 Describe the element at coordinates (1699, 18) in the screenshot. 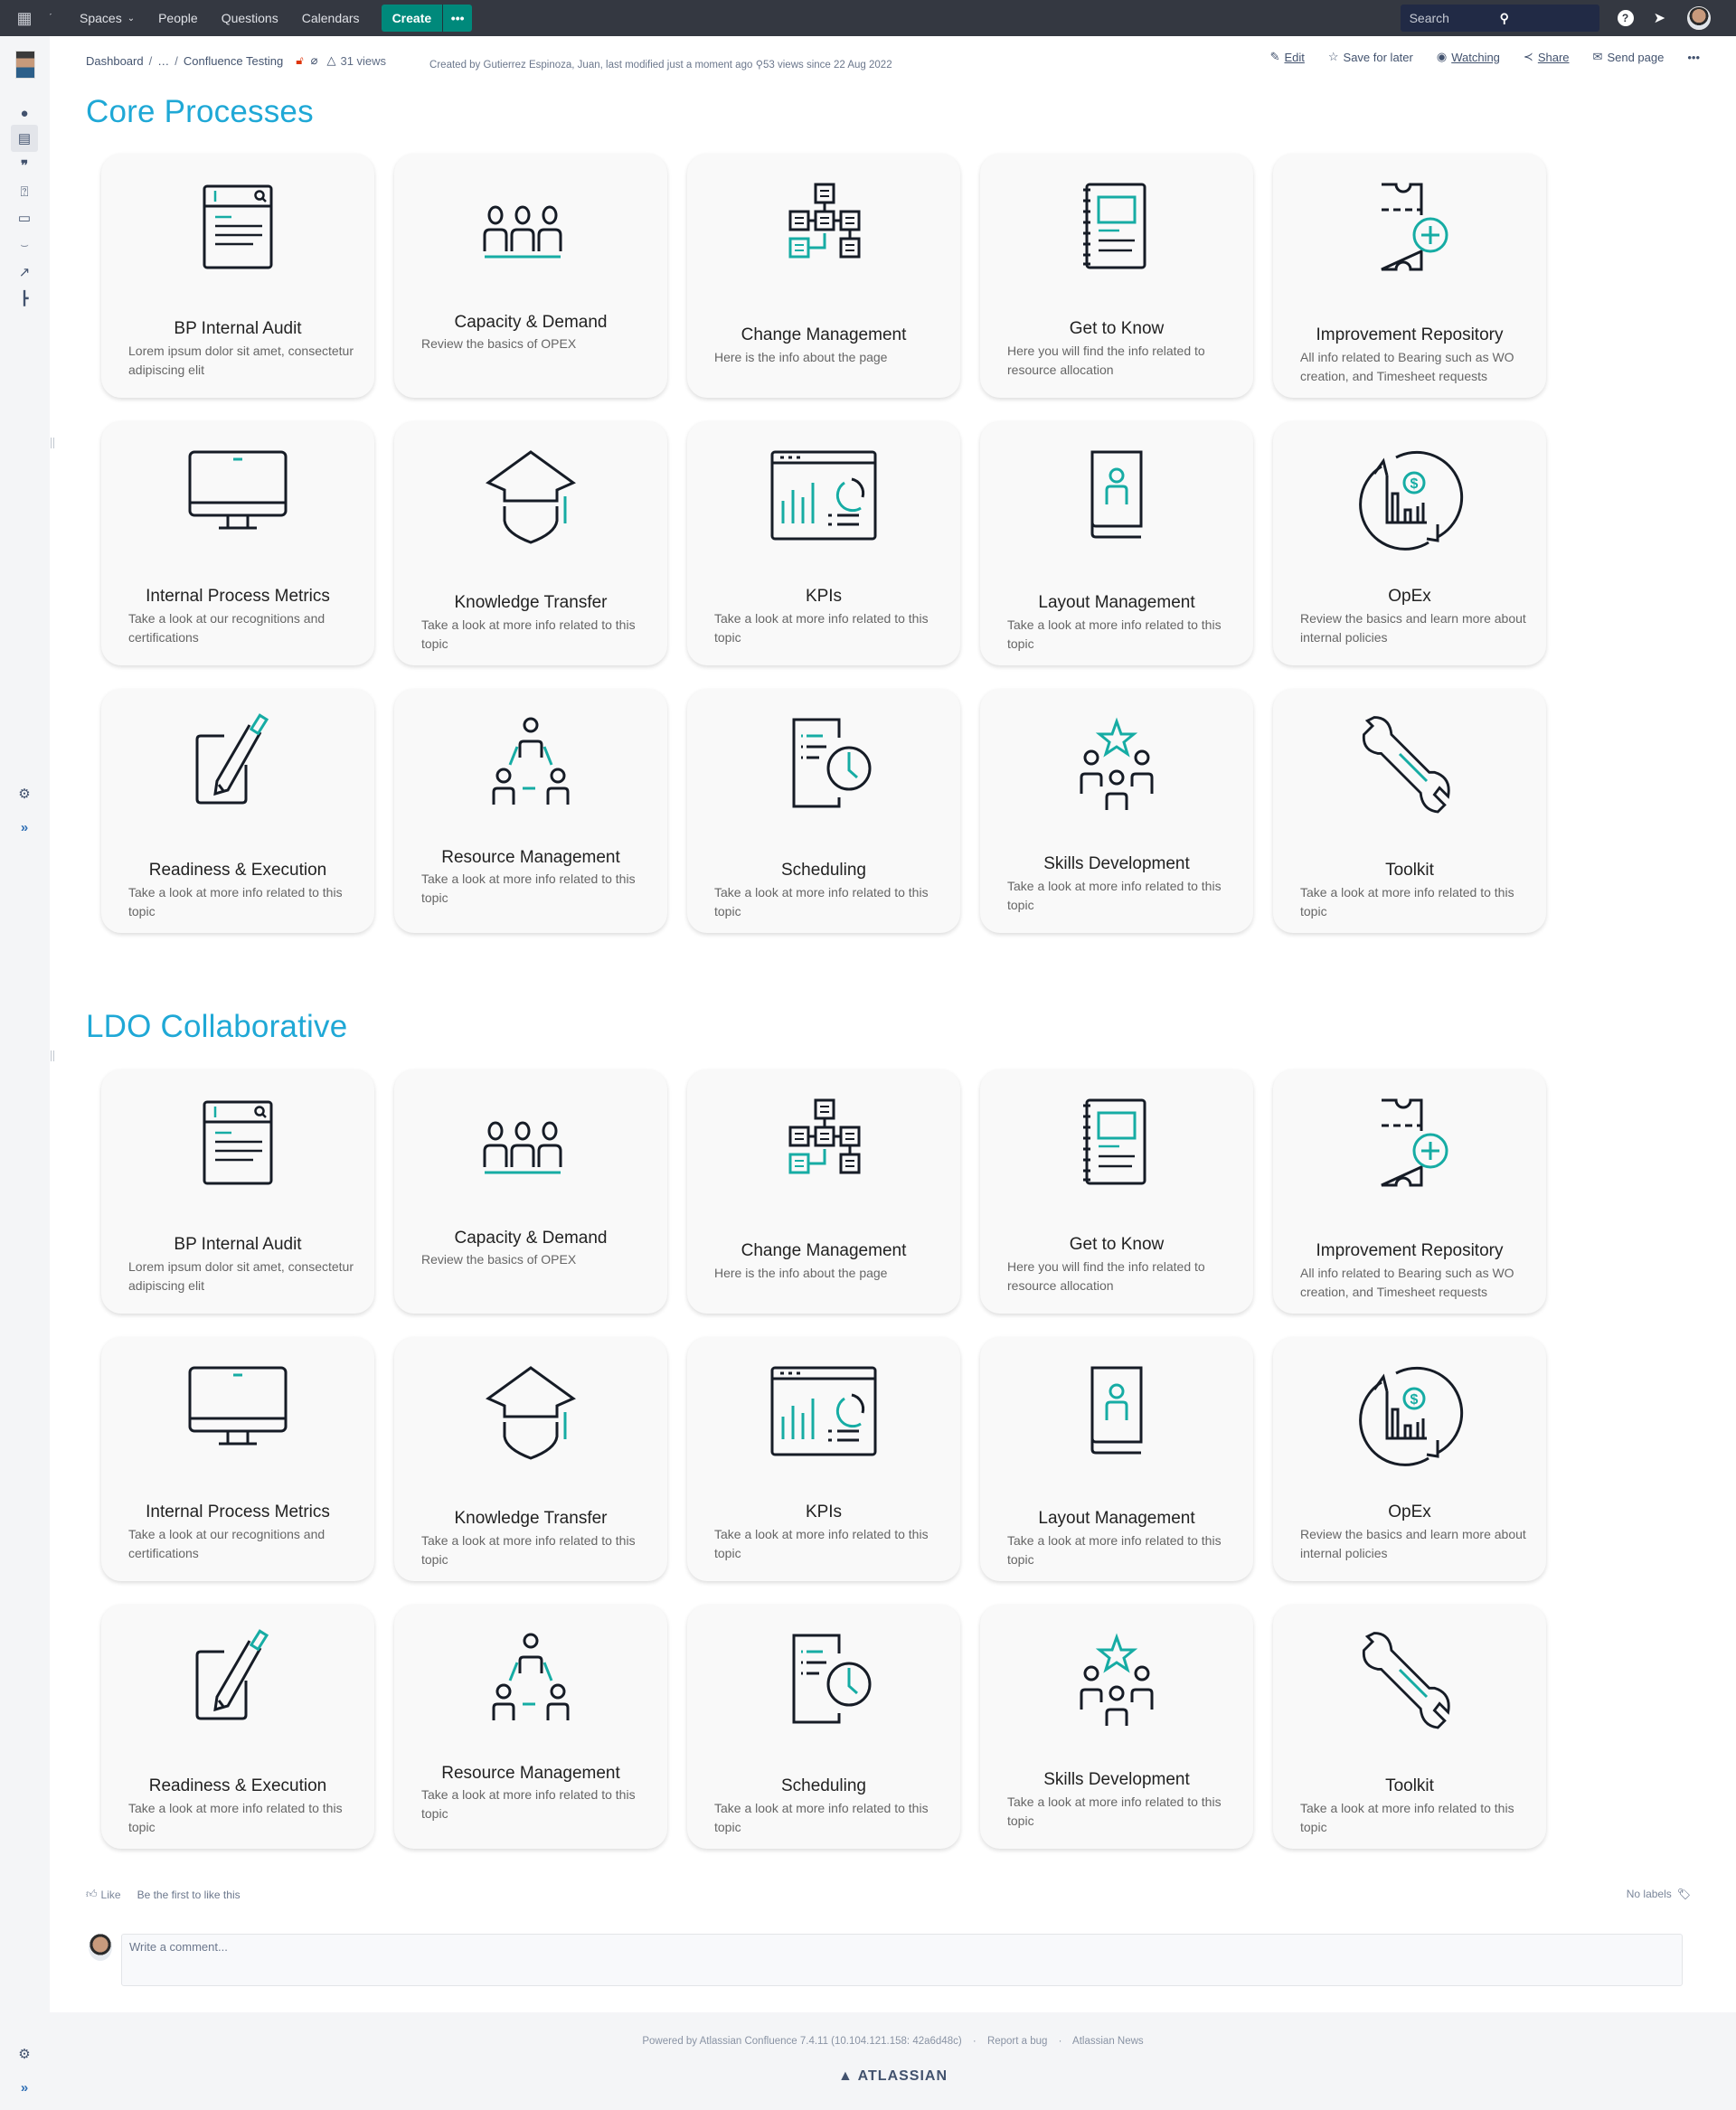

I see `user-avatar` at that location.